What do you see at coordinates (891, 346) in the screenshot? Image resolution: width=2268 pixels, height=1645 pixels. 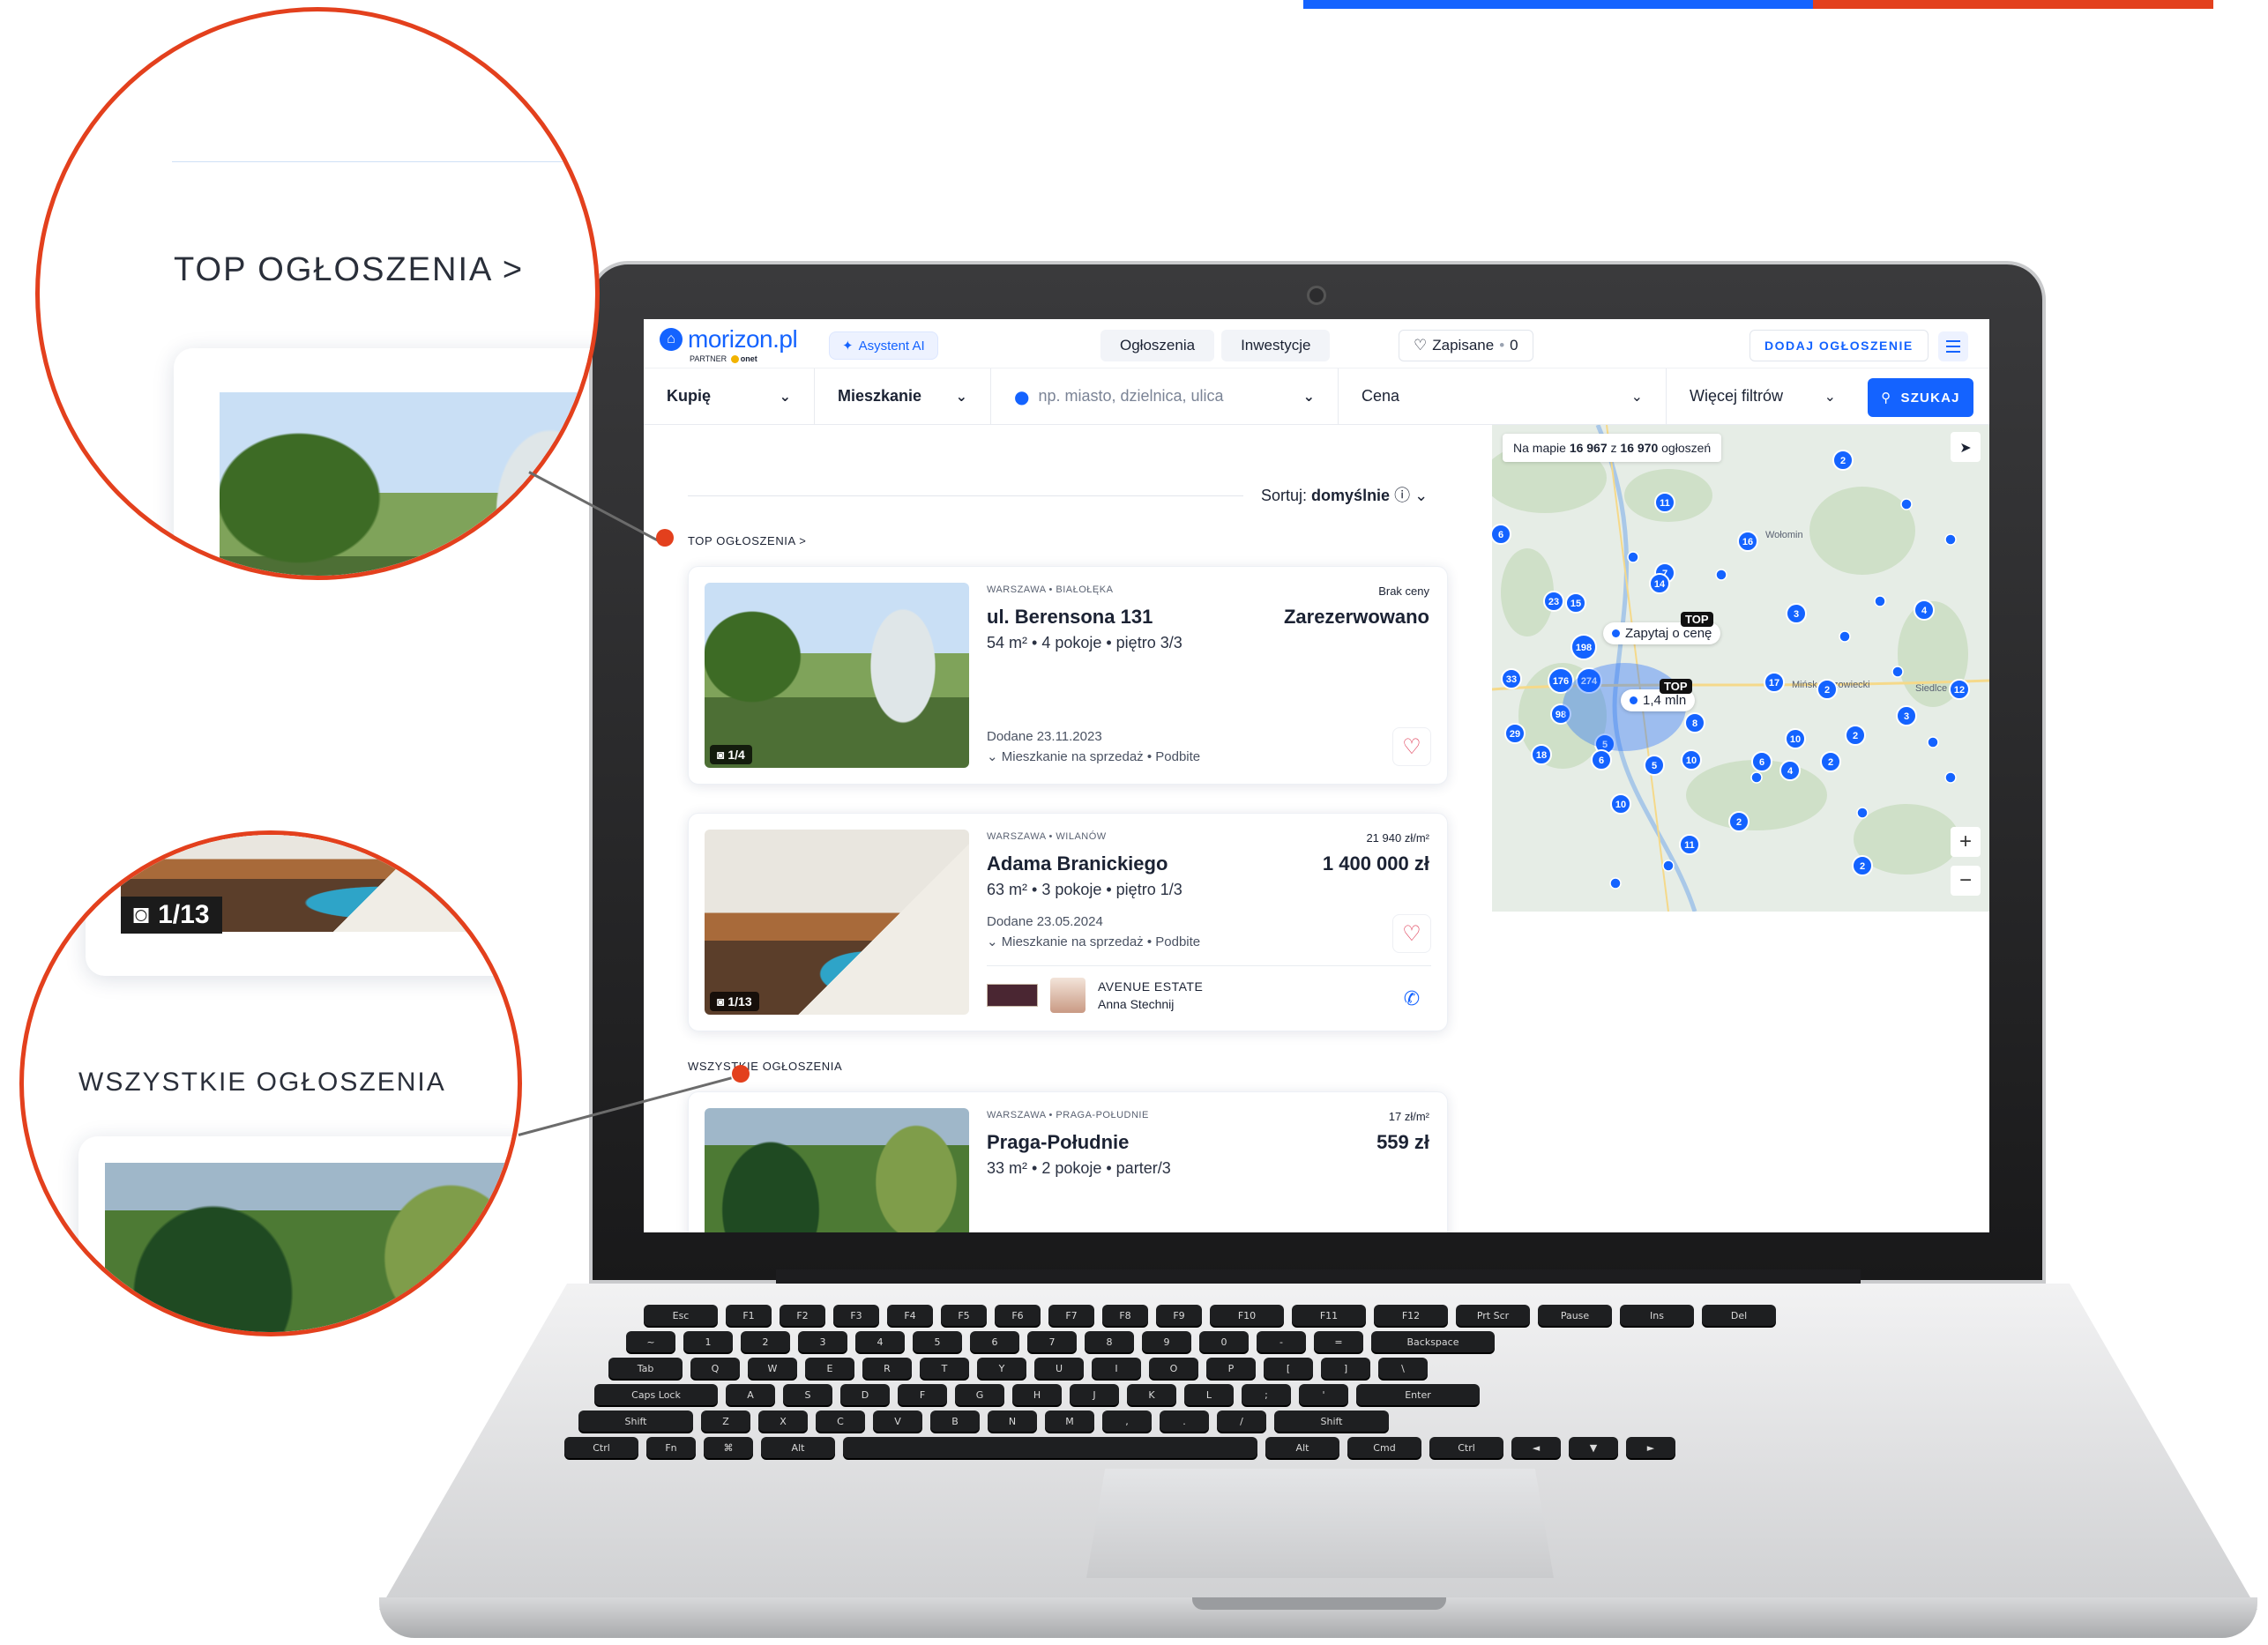 I see `ai-assistant-label: Asystent AI` at bounding box center [891, 346].